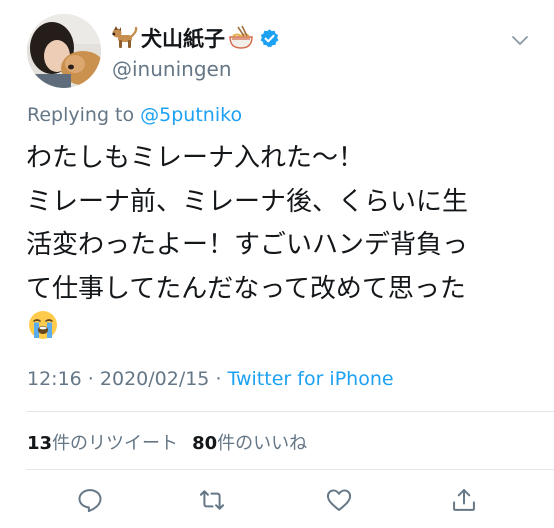 This screenshot has height=528, width=554. What do you see at coordinates (155, 379) in the screenshot?
I see `tweet-date: 2020/02/15` at bounding box center [155, 379].